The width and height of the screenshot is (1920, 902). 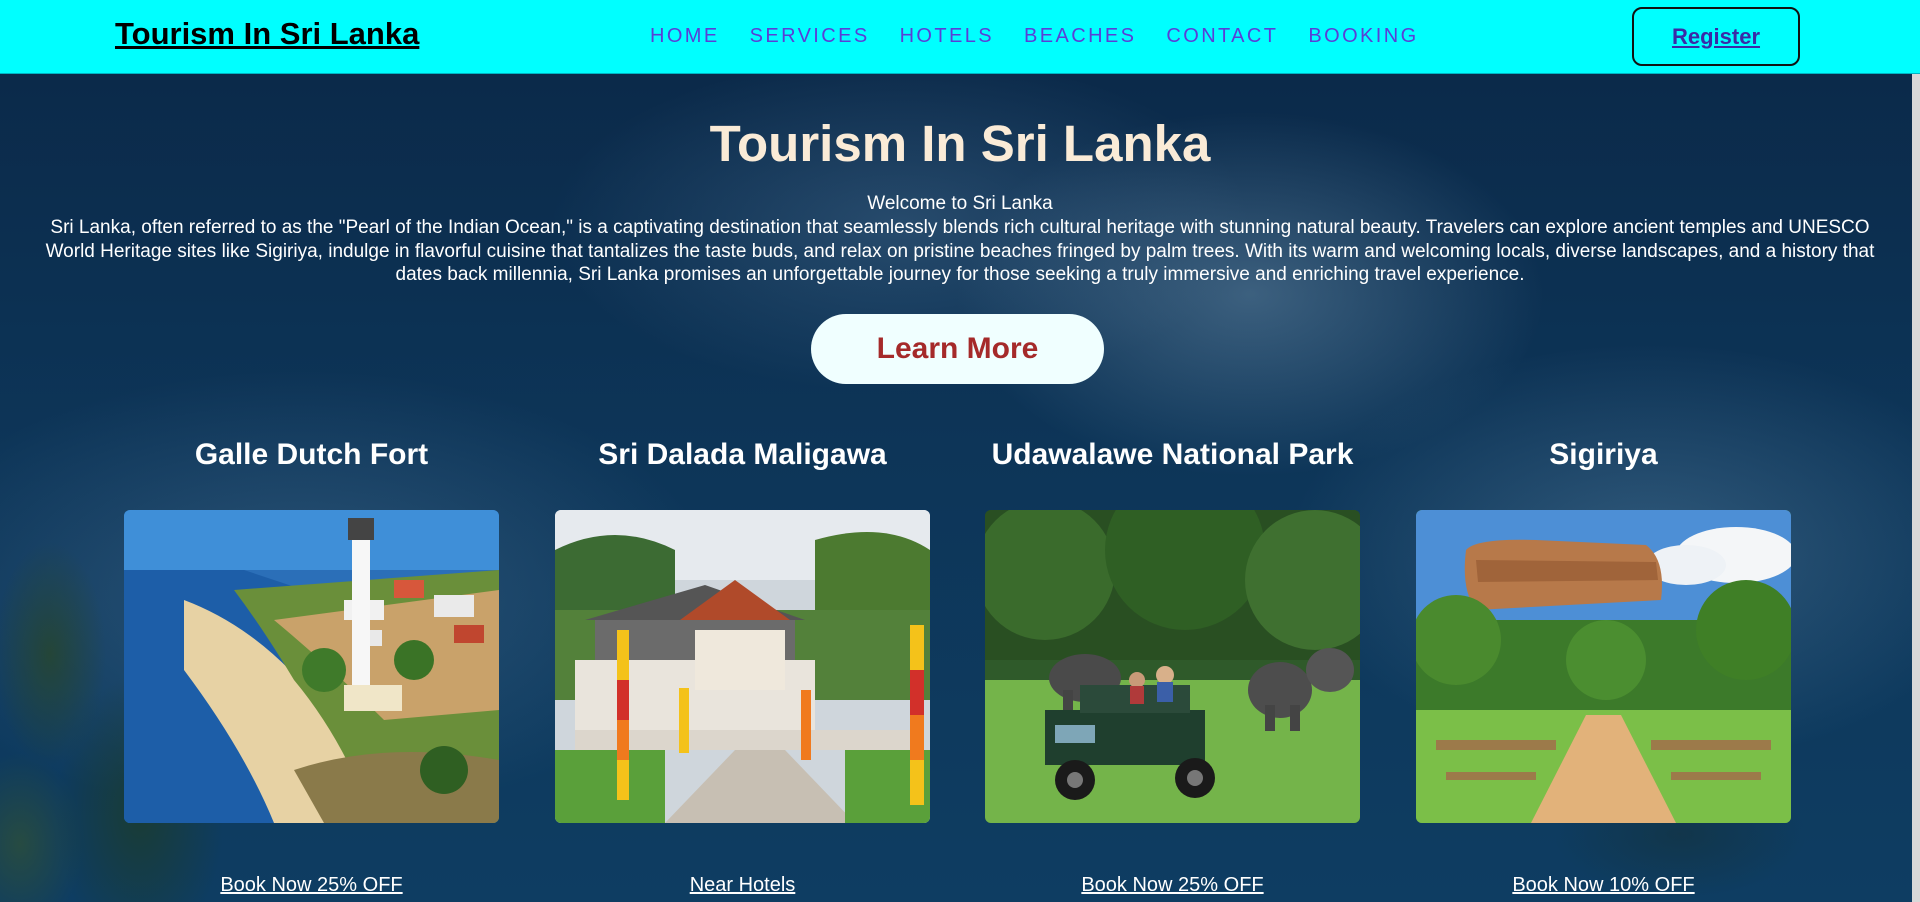 I want to click on card-link-galle: Book Now 25% OFF, so click(x=311, y=885).